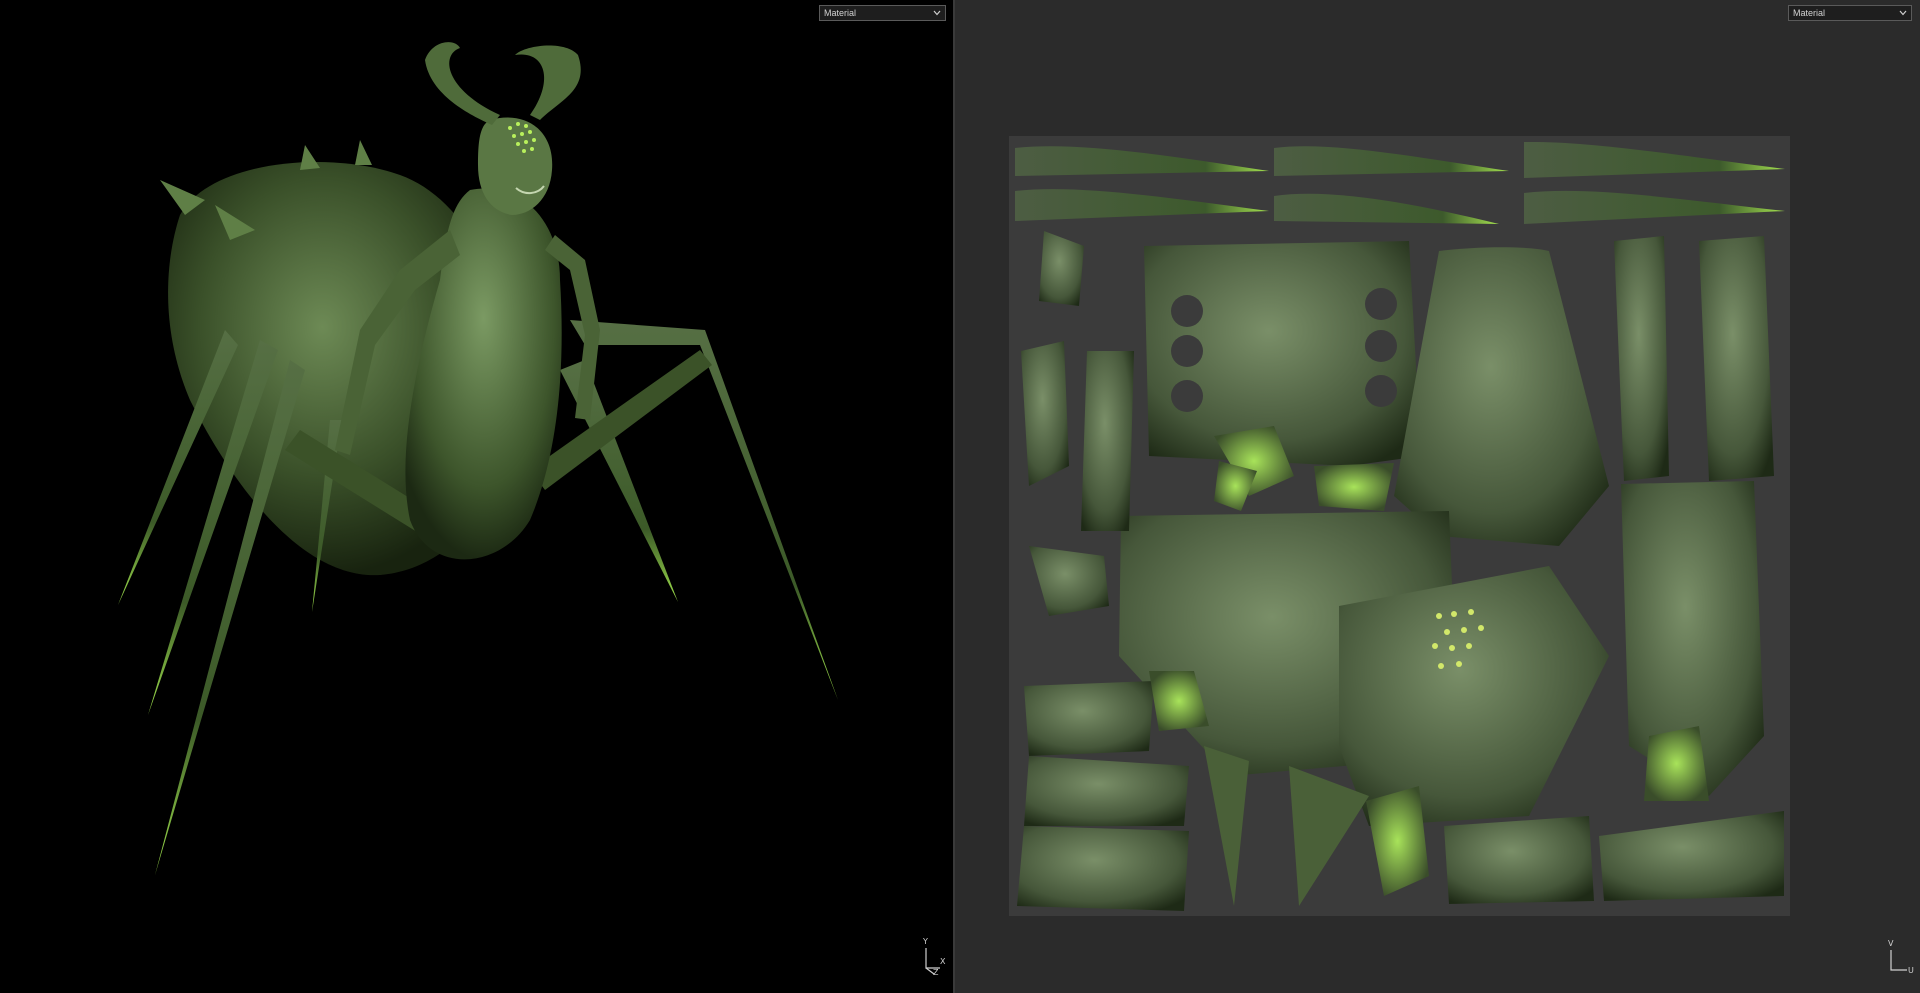  What do you see at coordinates (1911, 970) in the screenshot?
I see `axis-label-u: U` at bounding box center [1911, 970].